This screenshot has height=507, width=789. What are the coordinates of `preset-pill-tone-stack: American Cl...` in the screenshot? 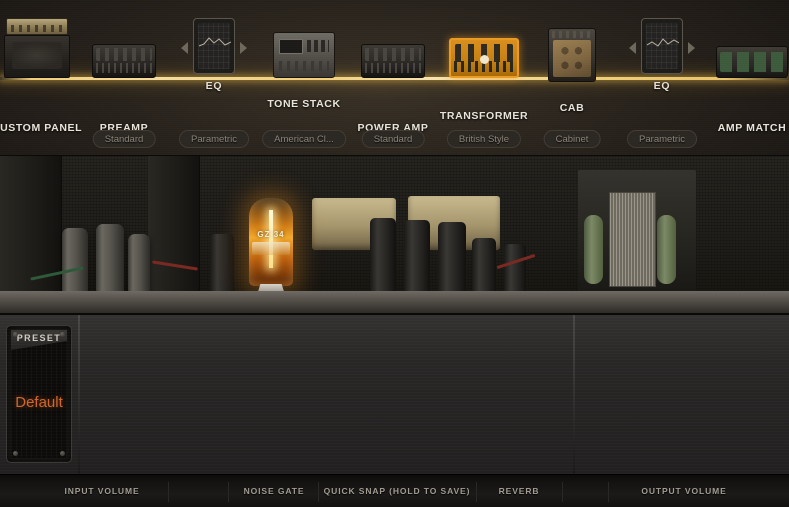 It's located at (304, 139).